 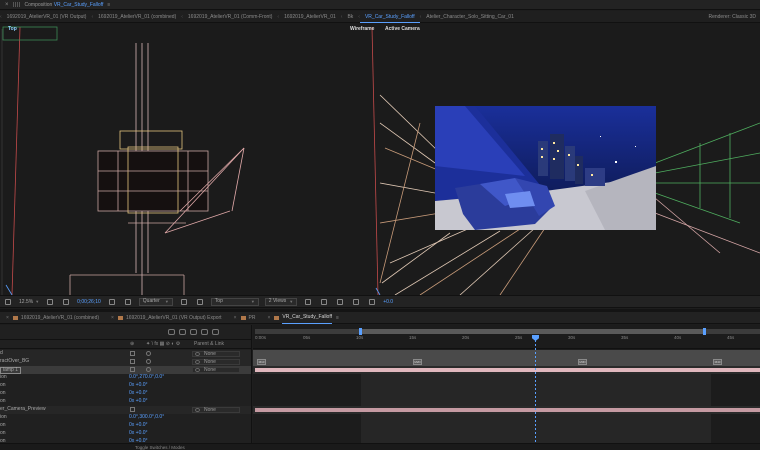 What do you see at coordinates (215, 332) in the screenshot?
I see `graph-editor-icon` at bounding box center [215, 332].